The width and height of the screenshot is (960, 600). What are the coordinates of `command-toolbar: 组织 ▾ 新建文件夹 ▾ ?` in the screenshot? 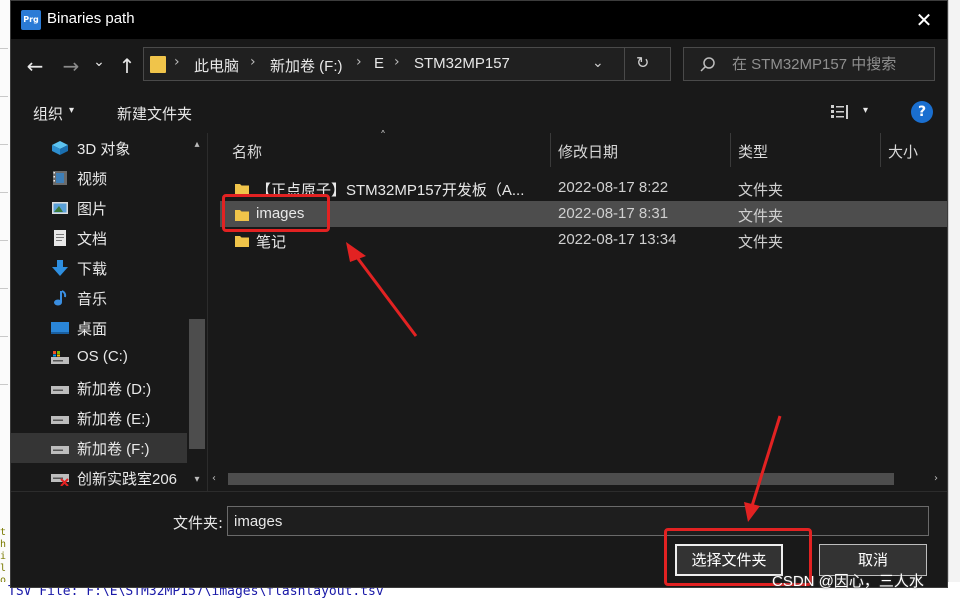 It's located at (479, 112).